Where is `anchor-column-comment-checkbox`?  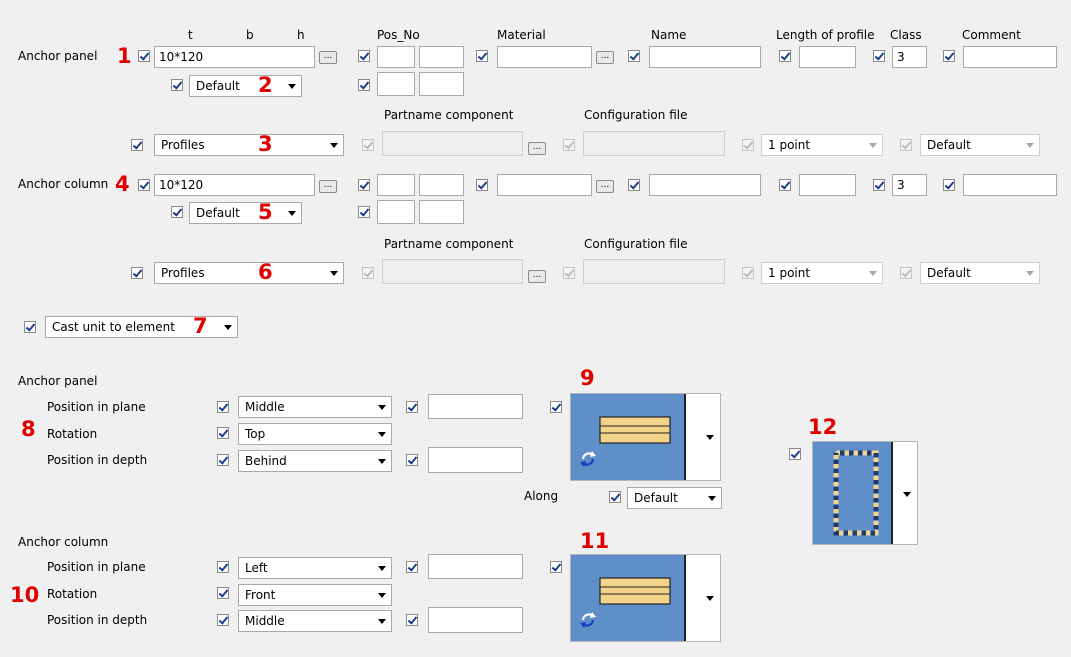
anchor-column-comment-checkbox is located at coordinates (949, 185).